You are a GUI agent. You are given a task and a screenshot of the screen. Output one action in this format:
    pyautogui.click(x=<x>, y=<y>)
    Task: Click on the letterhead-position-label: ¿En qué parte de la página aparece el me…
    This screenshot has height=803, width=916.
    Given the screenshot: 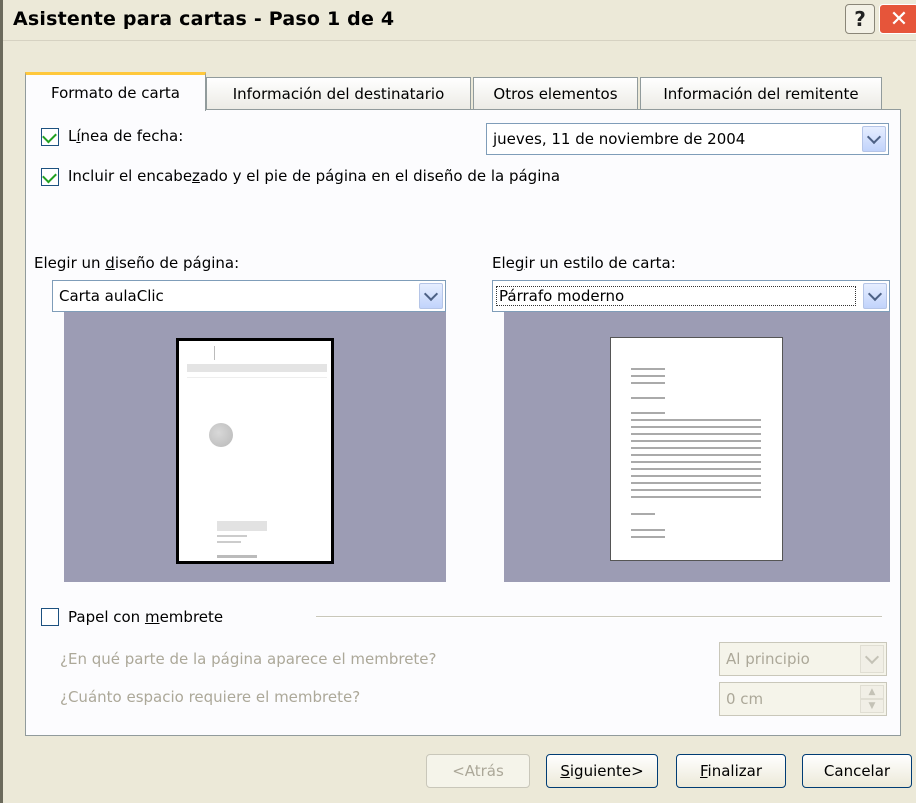 What is the action you would take?
    pyautogui.click(x=248, y=659)
    